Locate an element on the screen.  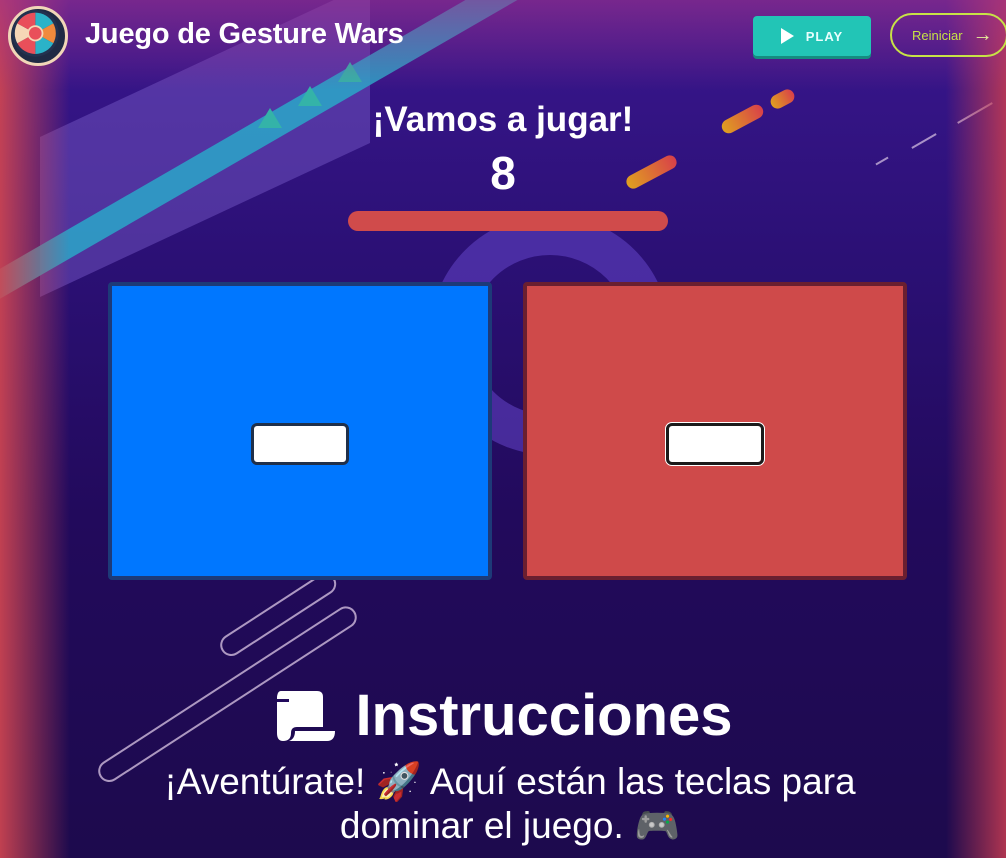
instructions-heading: Instrucciones is located at coordinates (503, 715).